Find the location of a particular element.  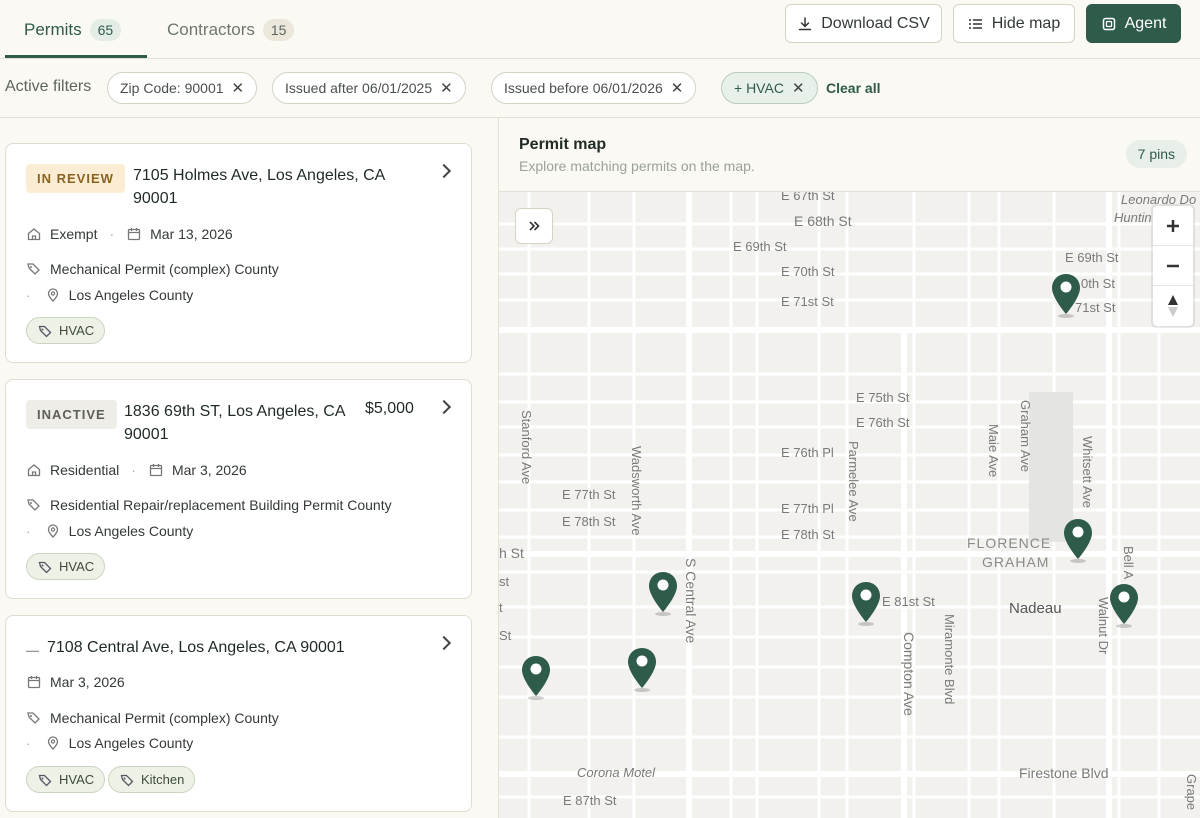

status-badge: INACTIVE is located at coordinates (71, 414).